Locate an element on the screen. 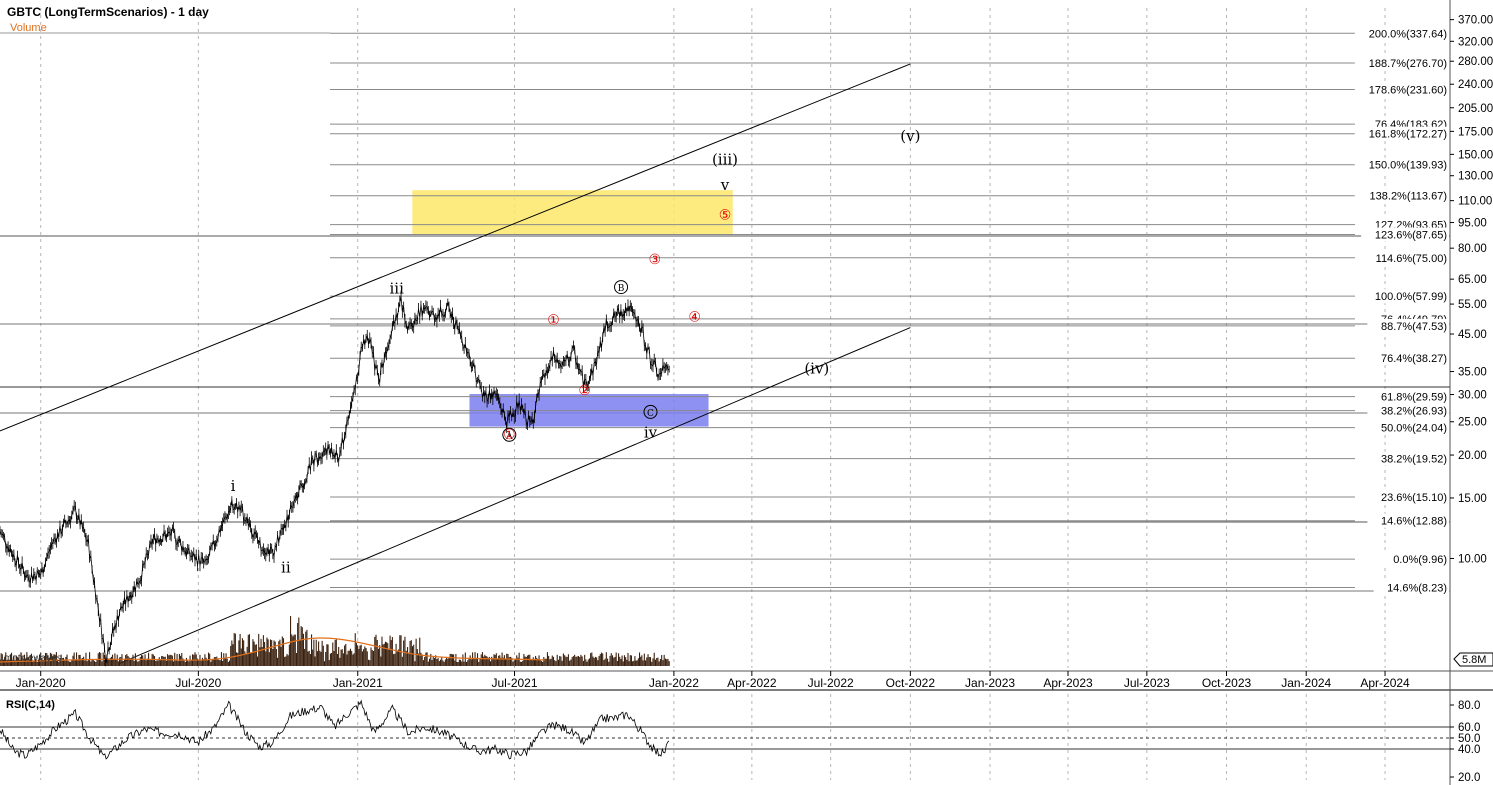  wave-label: iii is located at coordinates (397, 289).